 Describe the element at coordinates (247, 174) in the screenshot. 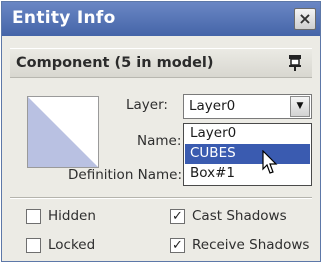

I see `dropdown-option-box1: Box#1` at that location.